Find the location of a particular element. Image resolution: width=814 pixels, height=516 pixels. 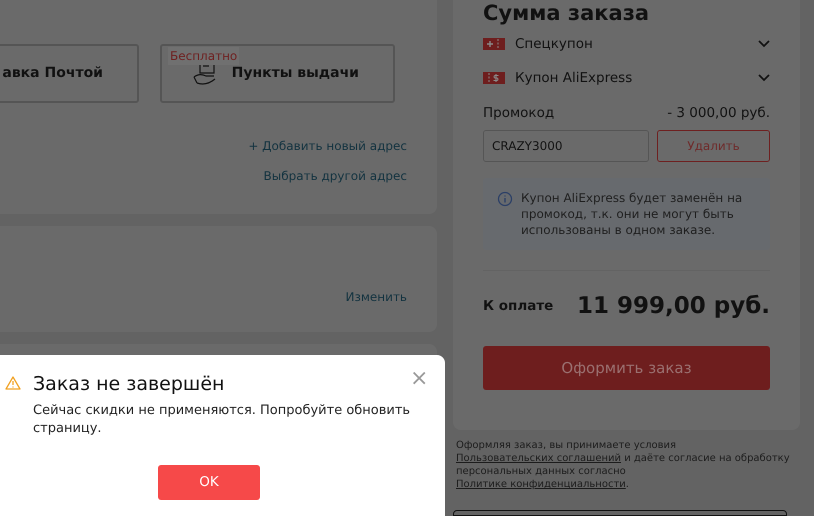

close-button: × is located at coordinates (419, 379).